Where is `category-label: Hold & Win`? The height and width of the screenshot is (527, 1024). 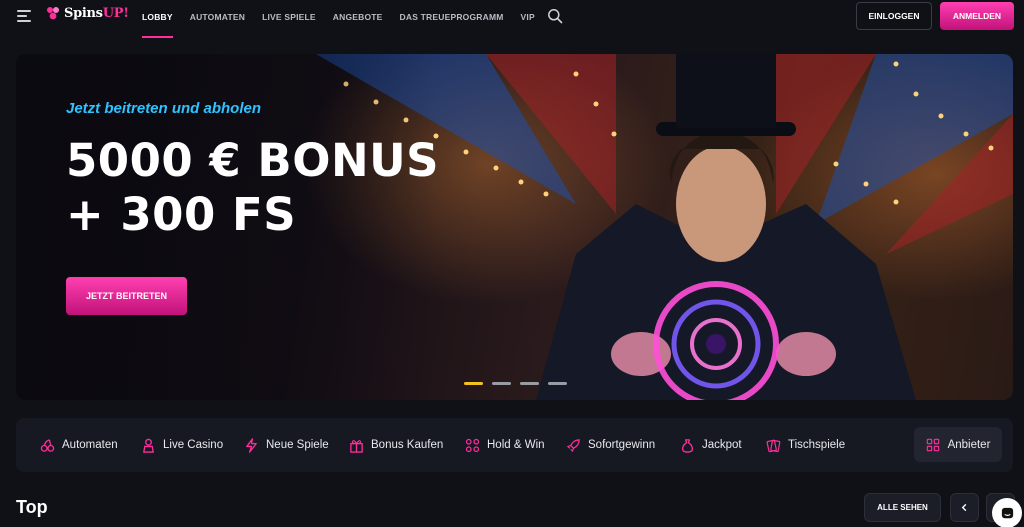 category-label: Hold & Win is located at coordinates (516, 445).